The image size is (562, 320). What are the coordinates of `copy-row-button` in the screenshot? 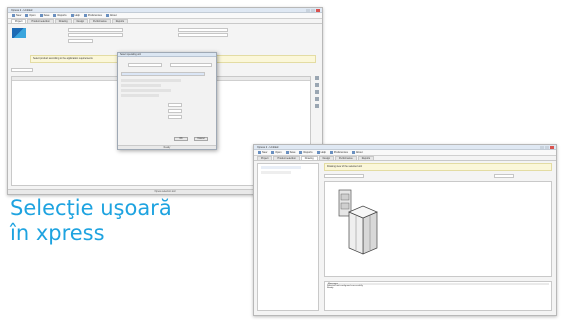 It's located at (317, 92).